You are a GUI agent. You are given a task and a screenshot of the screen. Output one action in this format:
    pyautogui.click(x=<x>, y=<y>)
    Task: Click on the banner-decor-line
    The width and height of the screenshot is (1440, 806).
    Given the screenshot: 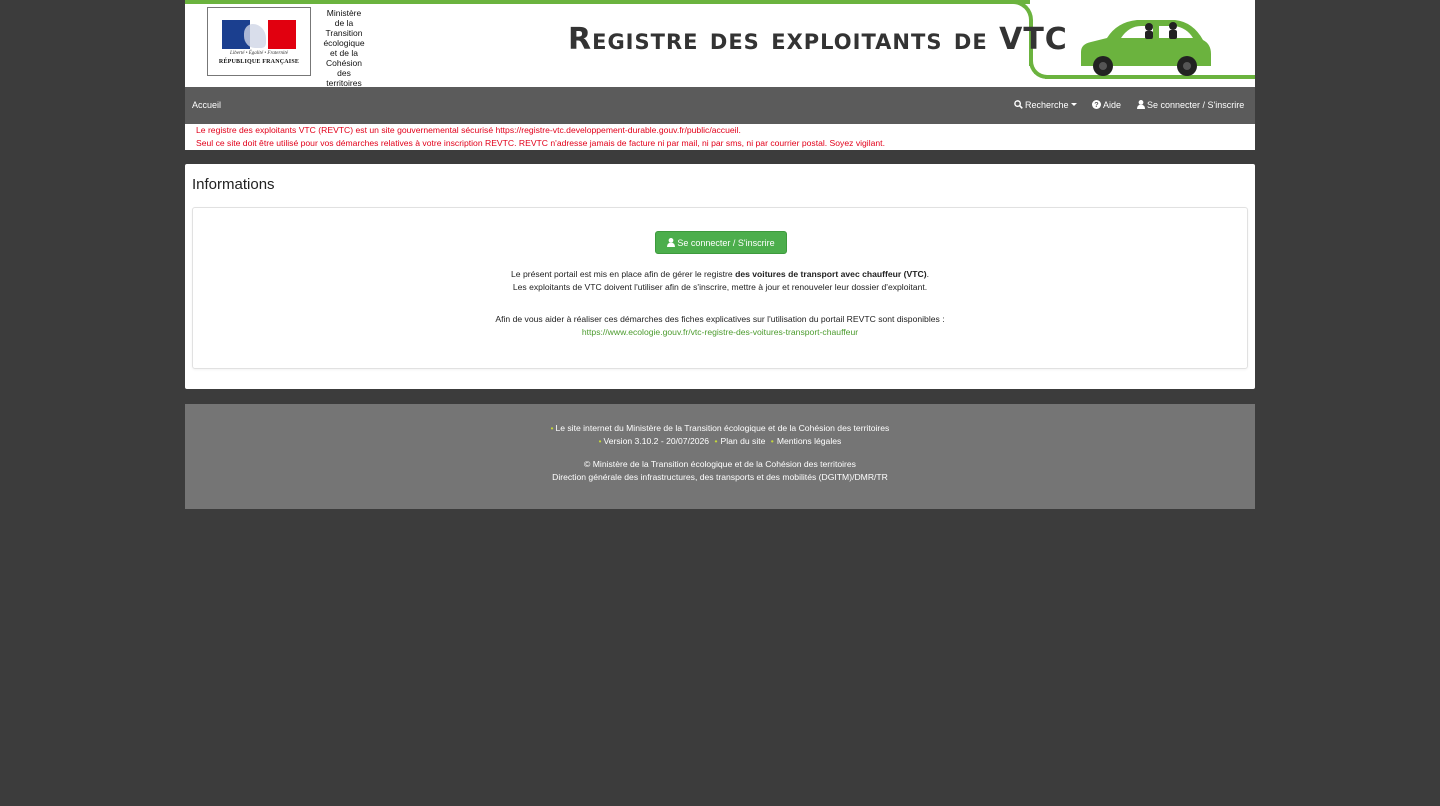 What is the action you would take?
    pyautogui.click(x=607, y=2)
    